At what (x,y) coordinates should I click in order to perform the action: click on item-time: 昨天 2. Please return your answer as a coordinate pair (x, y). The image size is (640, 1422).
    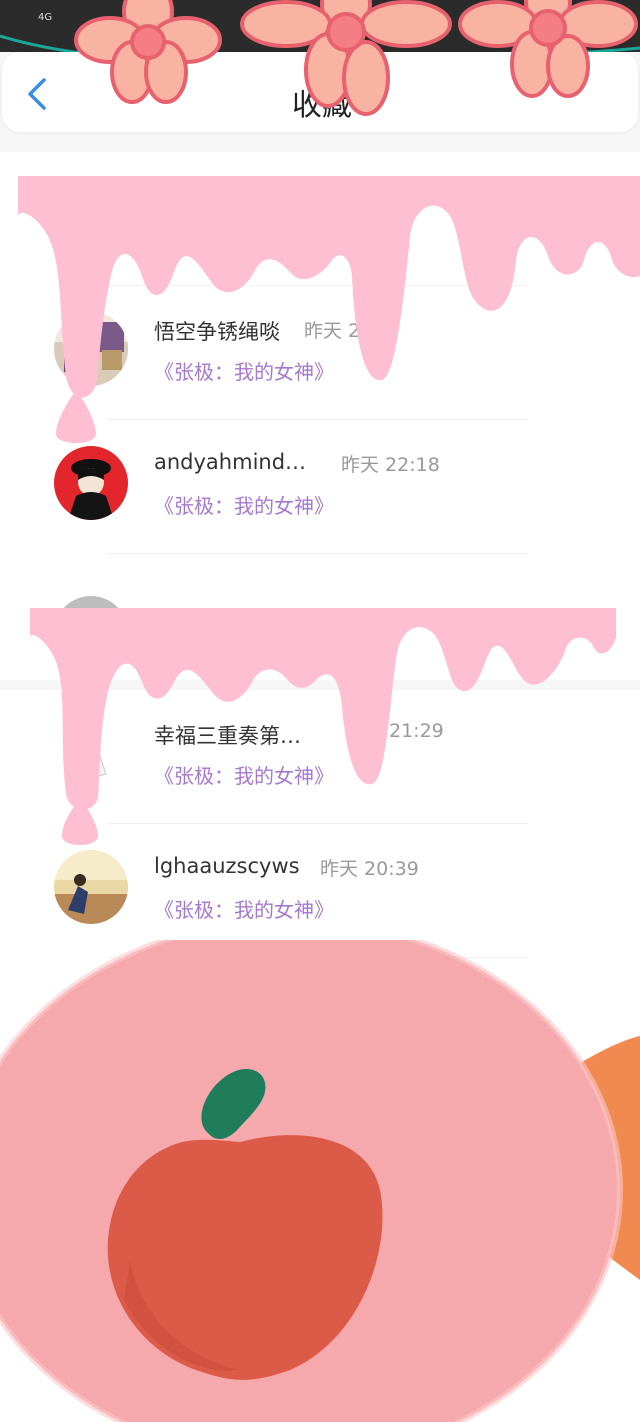
    Looking at the image, I should click on (332, 331).